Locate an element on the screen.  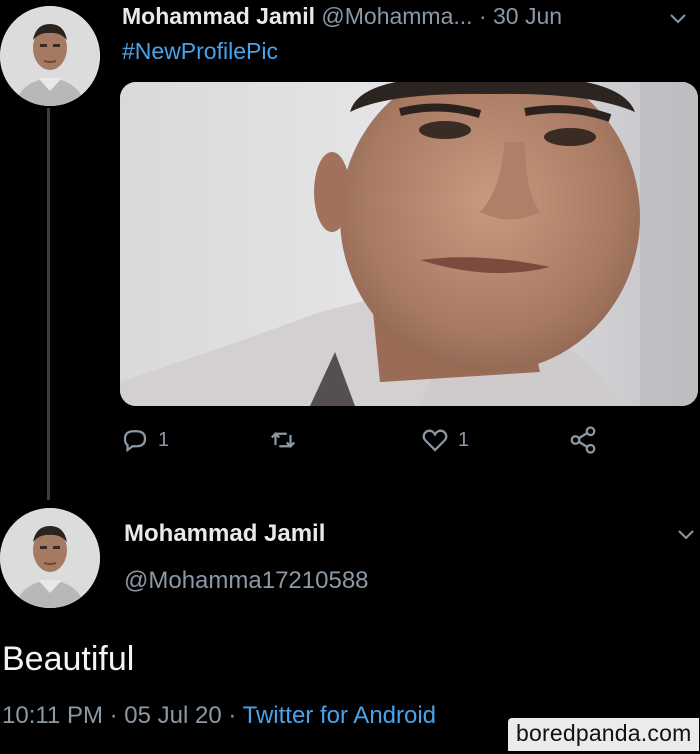
reply-more-options-button is located at coordinates (686, 536).